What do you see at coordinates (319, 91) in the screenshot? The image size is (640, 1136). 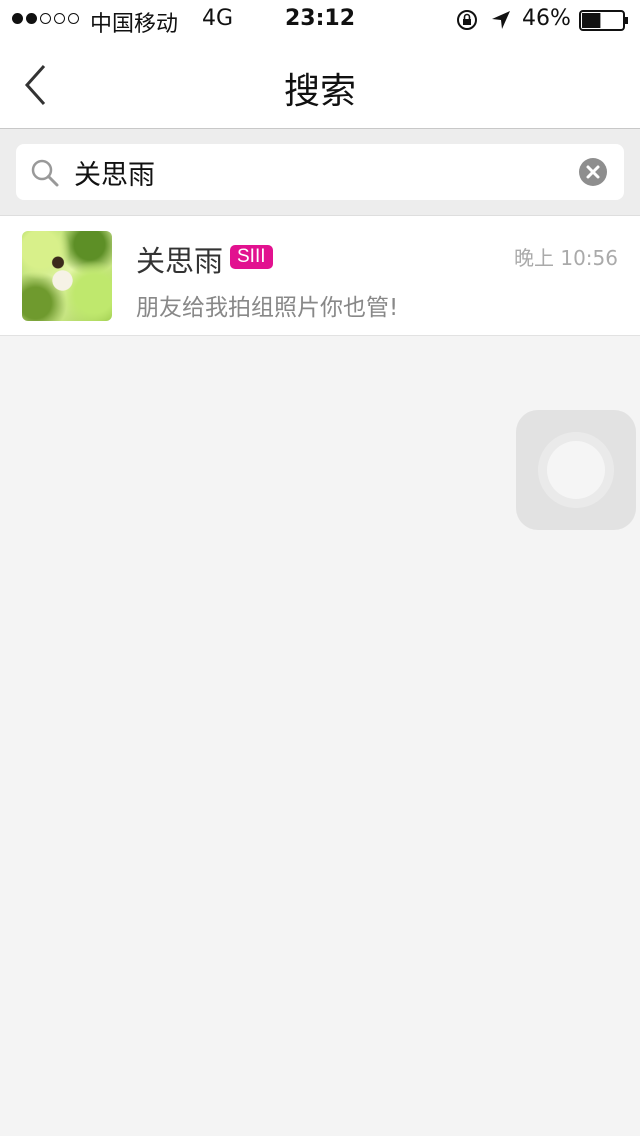 I see `page-title: 搜索` at bounding box center [319, 91].